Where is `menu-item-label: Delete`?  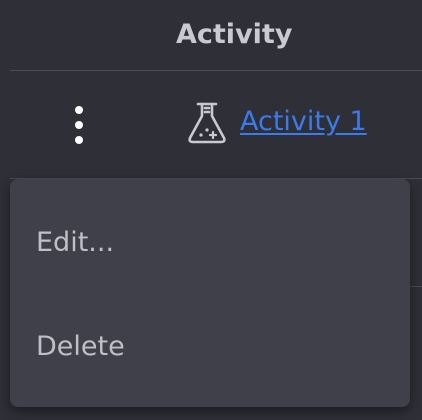
menu-item-label: Delete is located at coordinates (80, 346).